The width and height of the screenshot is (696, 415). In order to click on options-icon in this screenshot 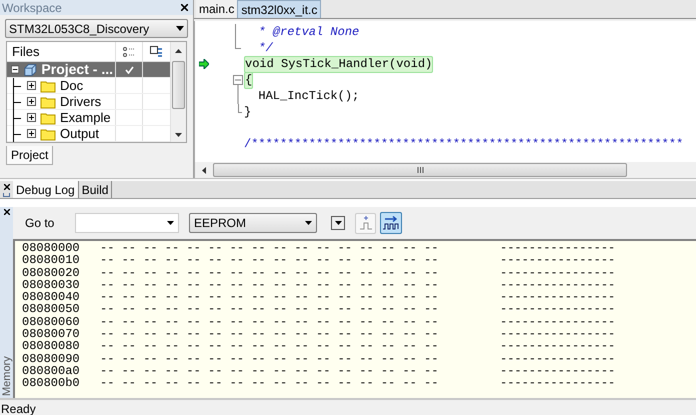, I will do `click(129, 52)`.